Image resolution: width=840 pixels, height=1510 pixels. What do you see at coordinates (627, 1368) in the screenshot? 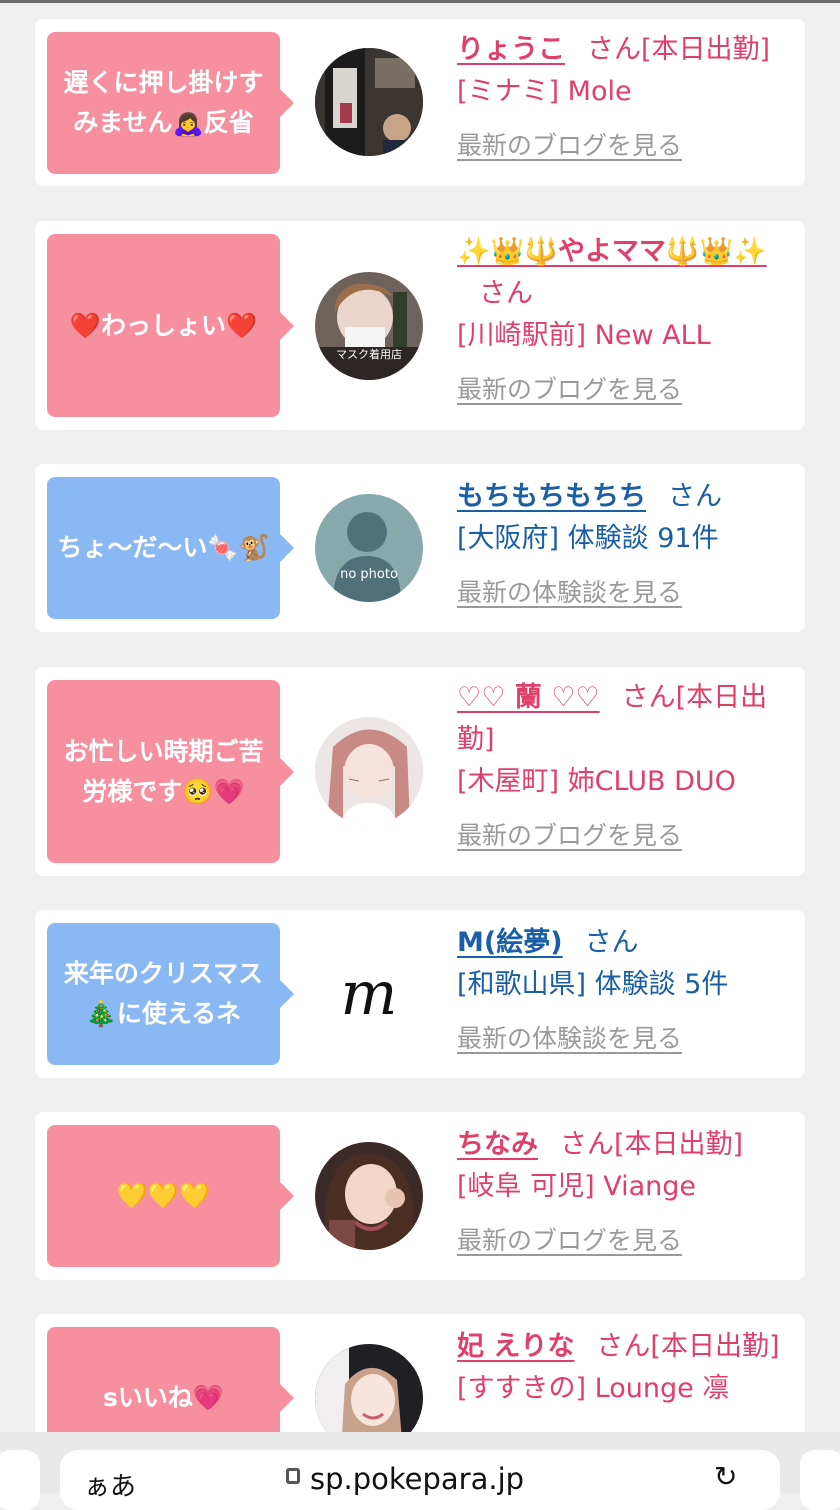
I see `card-info: 妃 えりな さん[本日出勤] [すすきの] Lounge 凛` at bounding box center [627, 1368].